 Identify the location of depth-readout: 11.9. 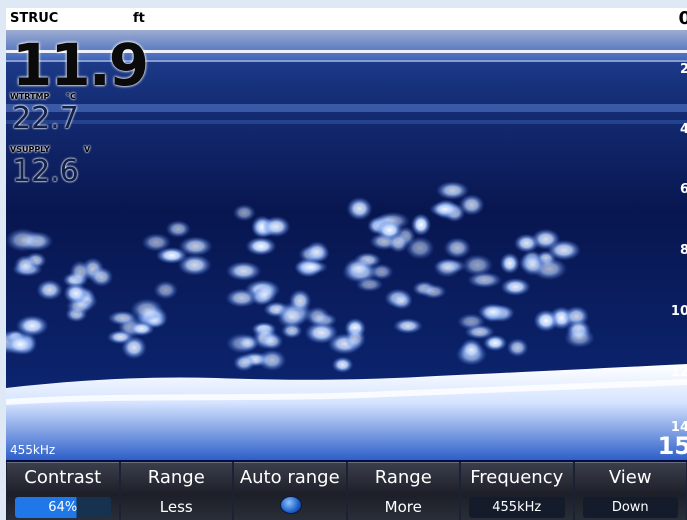
(80, 65).